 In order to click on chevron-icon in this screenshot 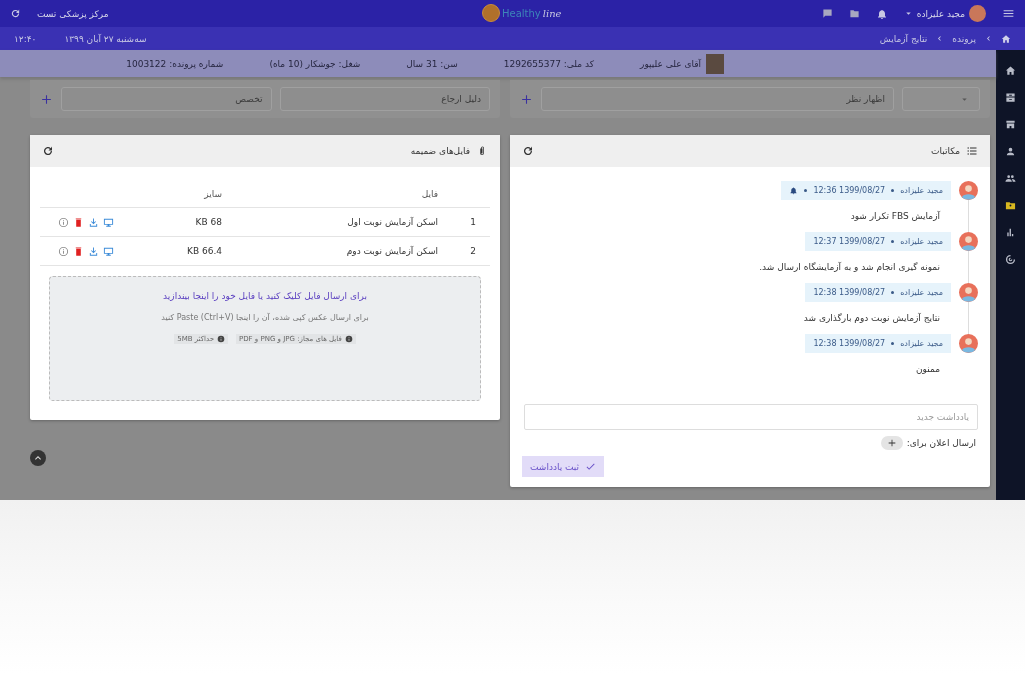, I will do `click(988, 38)`.